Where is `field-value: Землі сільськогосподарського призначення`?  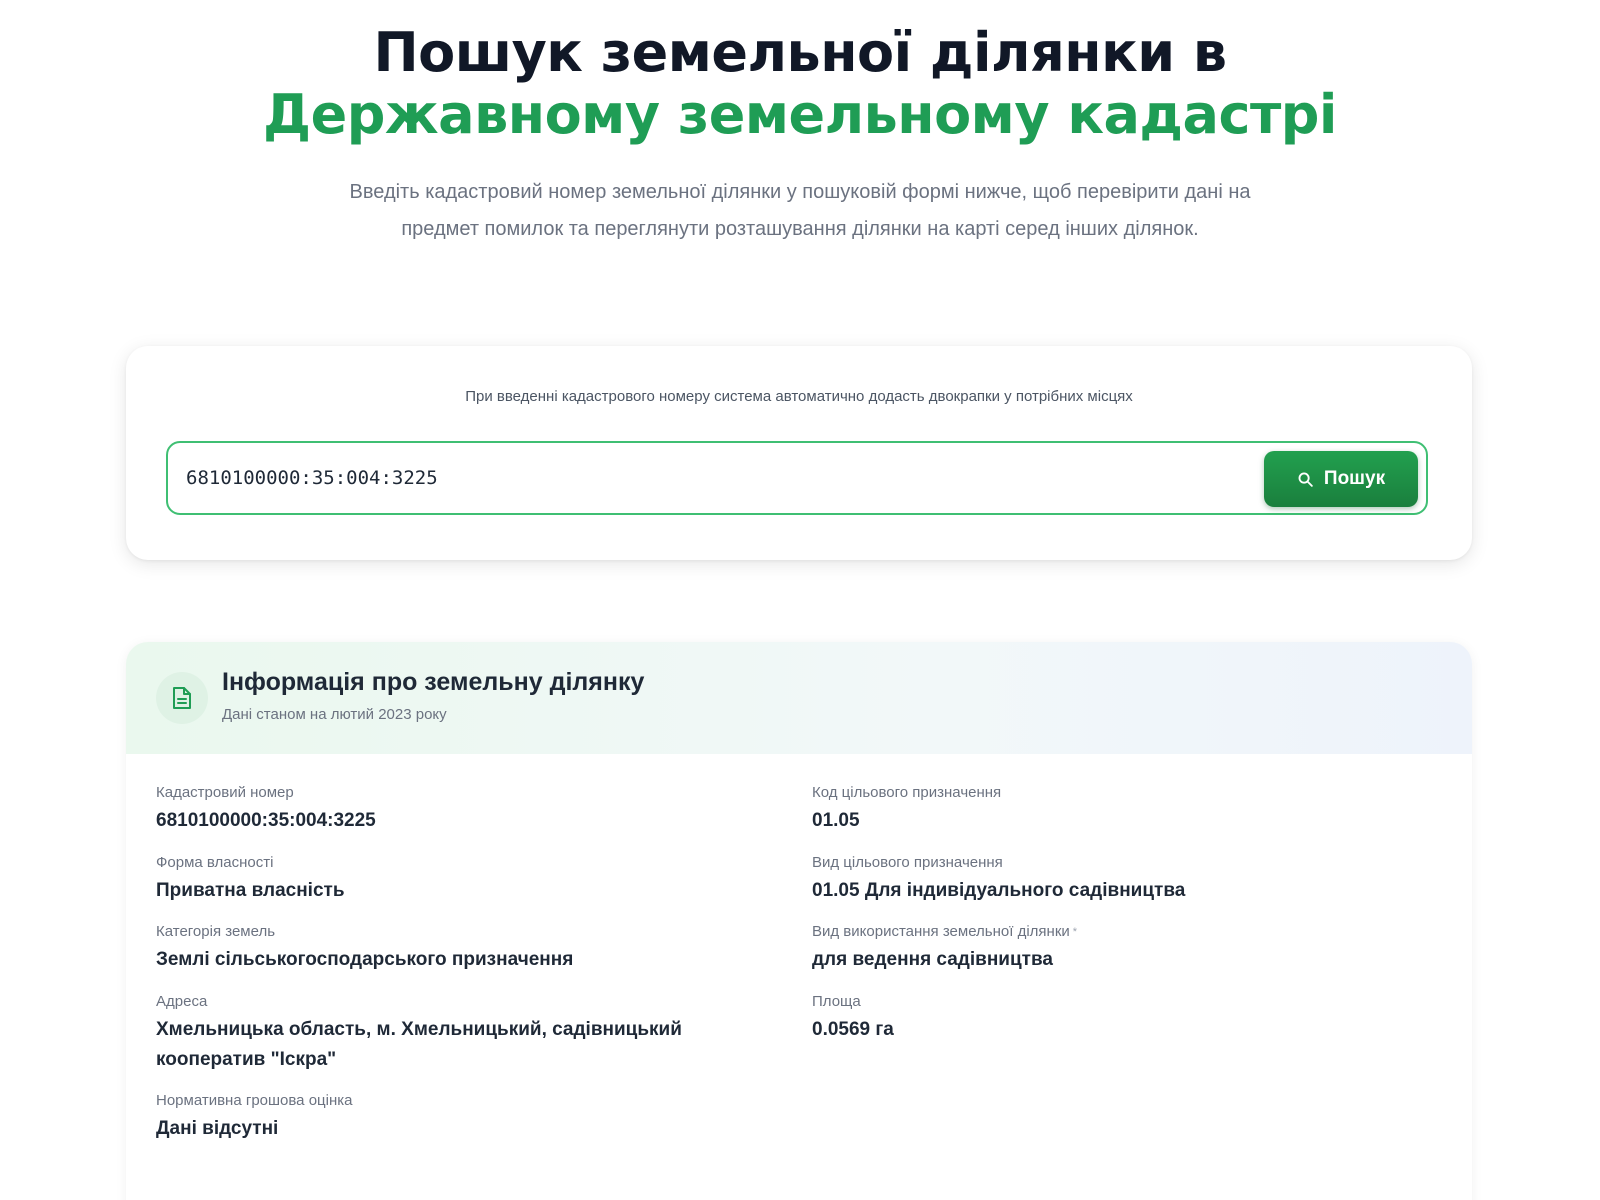
field-value: Землі сільськогосподарського призначення is located at coordinates (365, 959).